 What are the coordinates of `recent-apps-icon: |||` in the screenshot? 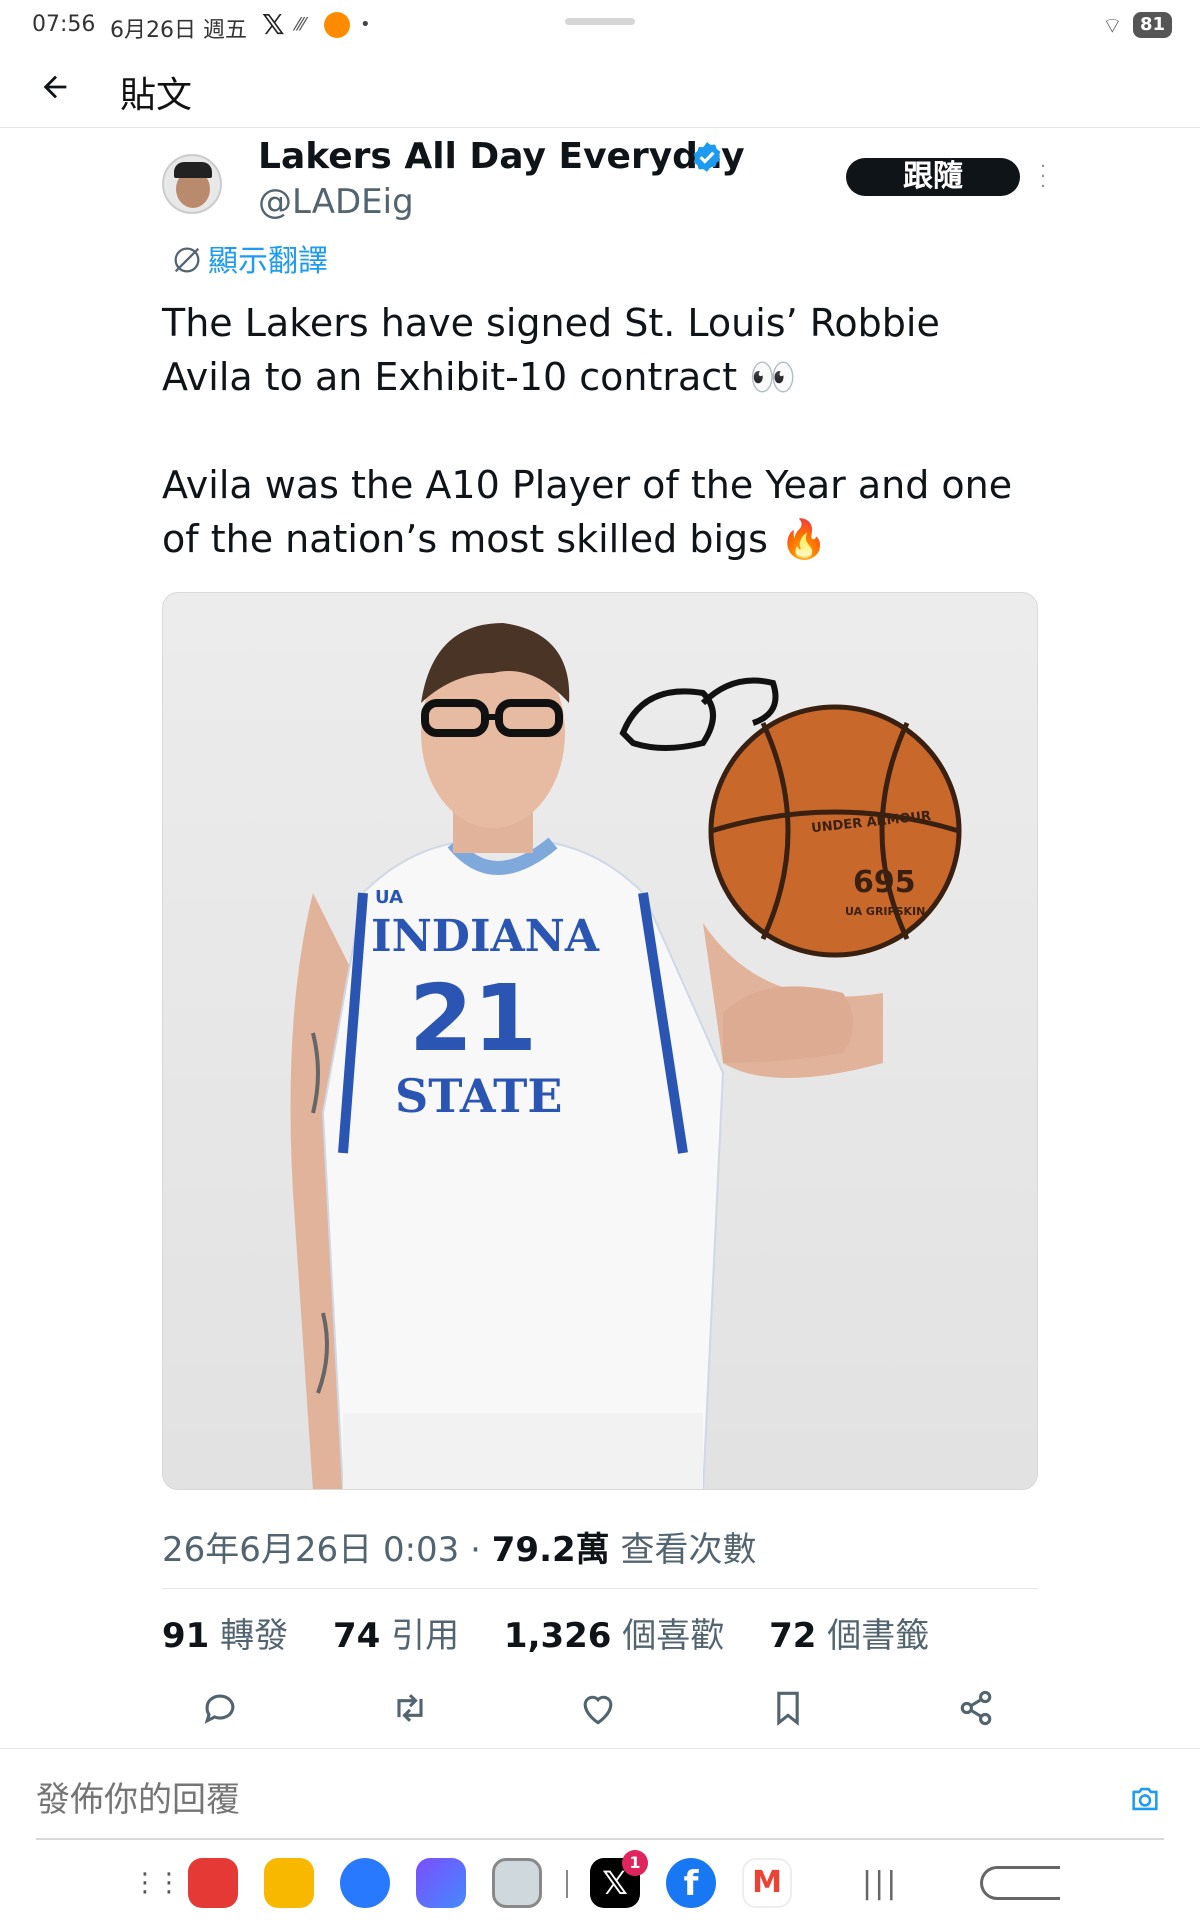 It's located at (880, 1883).